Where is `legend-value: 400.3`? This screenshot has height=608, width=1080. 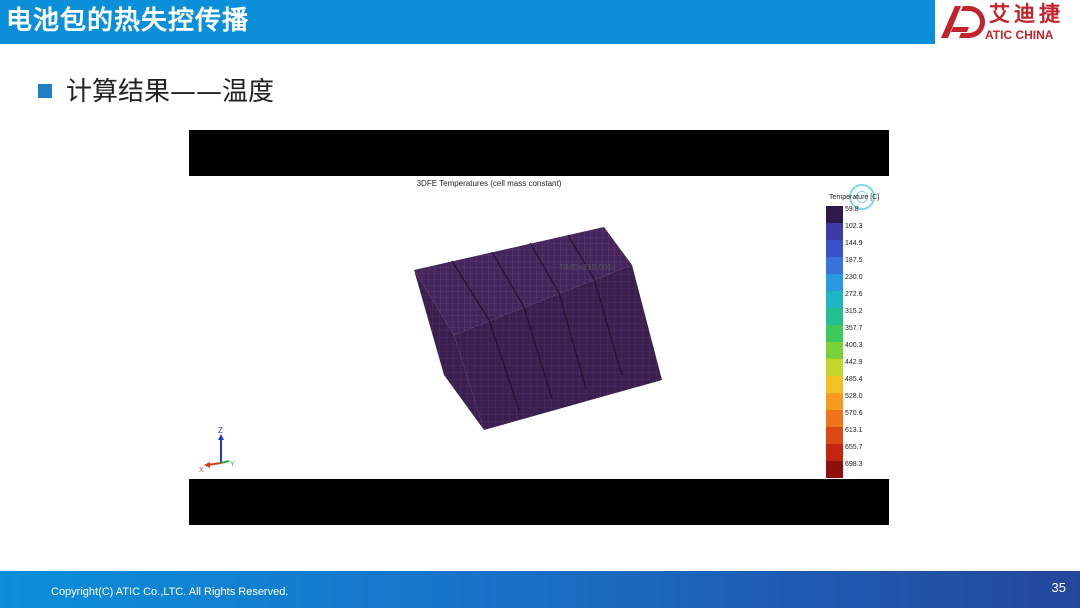 legend-value: 400.3 is located at coordinates (854, 345).